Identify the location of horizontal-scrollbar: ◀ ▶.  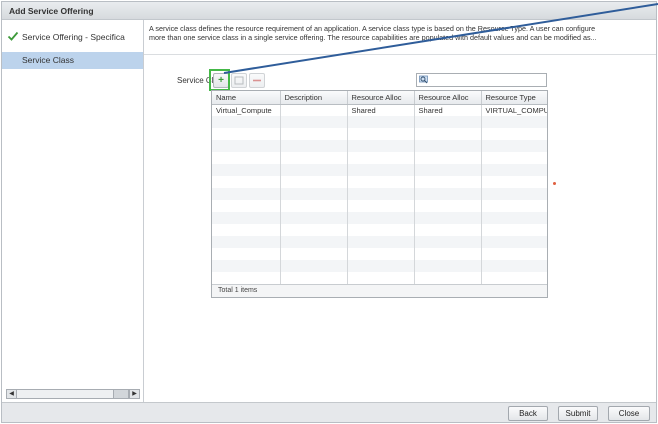
(73, 394).